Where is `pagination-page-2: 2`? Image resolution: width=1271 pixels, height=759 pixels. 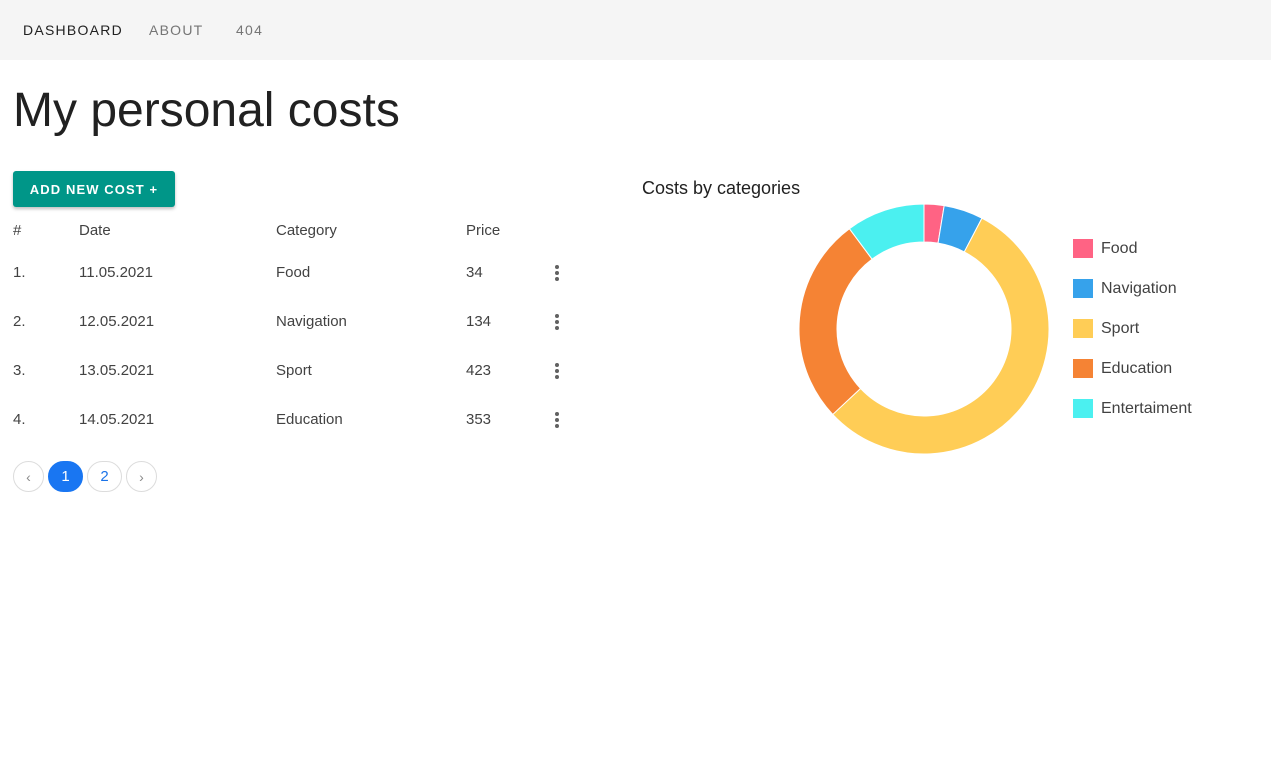 pagination-page-2: 2 is located at coordinates (104, 476).